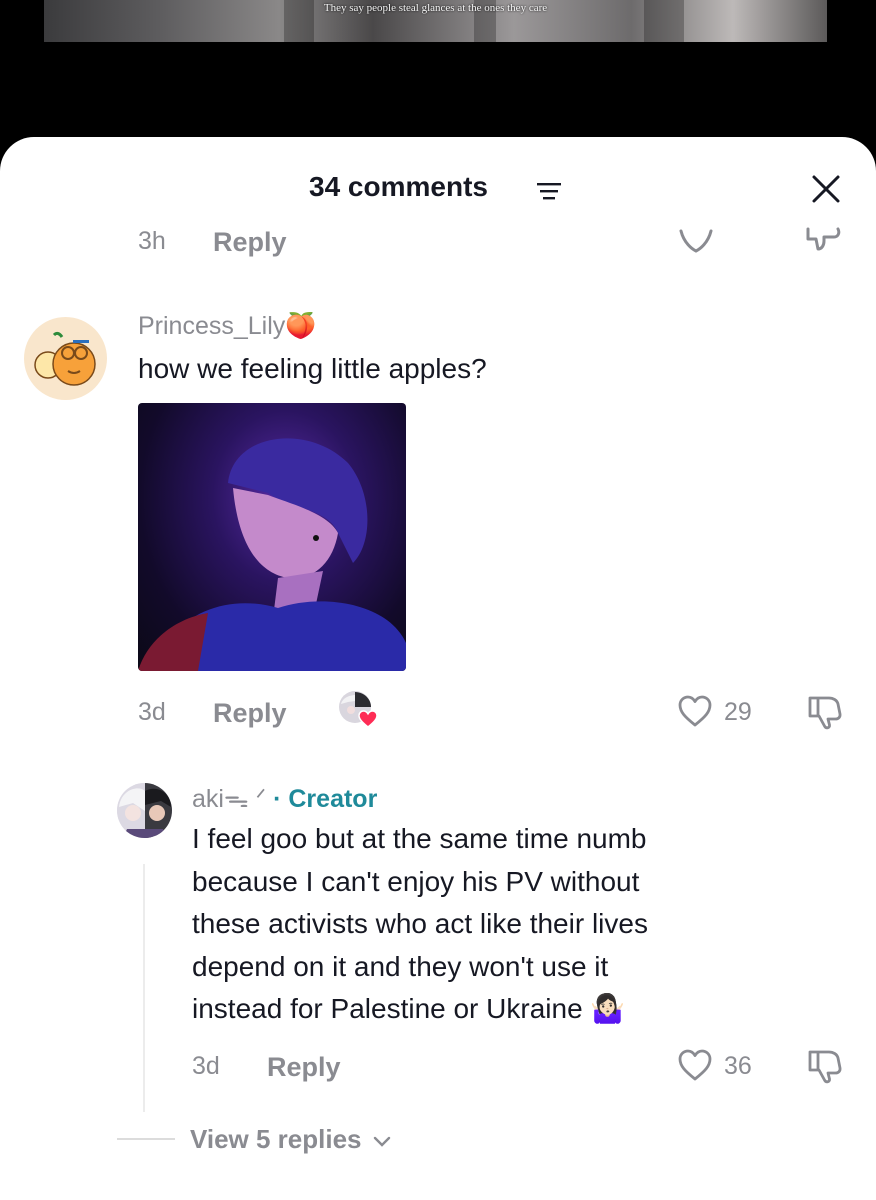  I want to click on comments-header: 34 comments, so click(438, 187).